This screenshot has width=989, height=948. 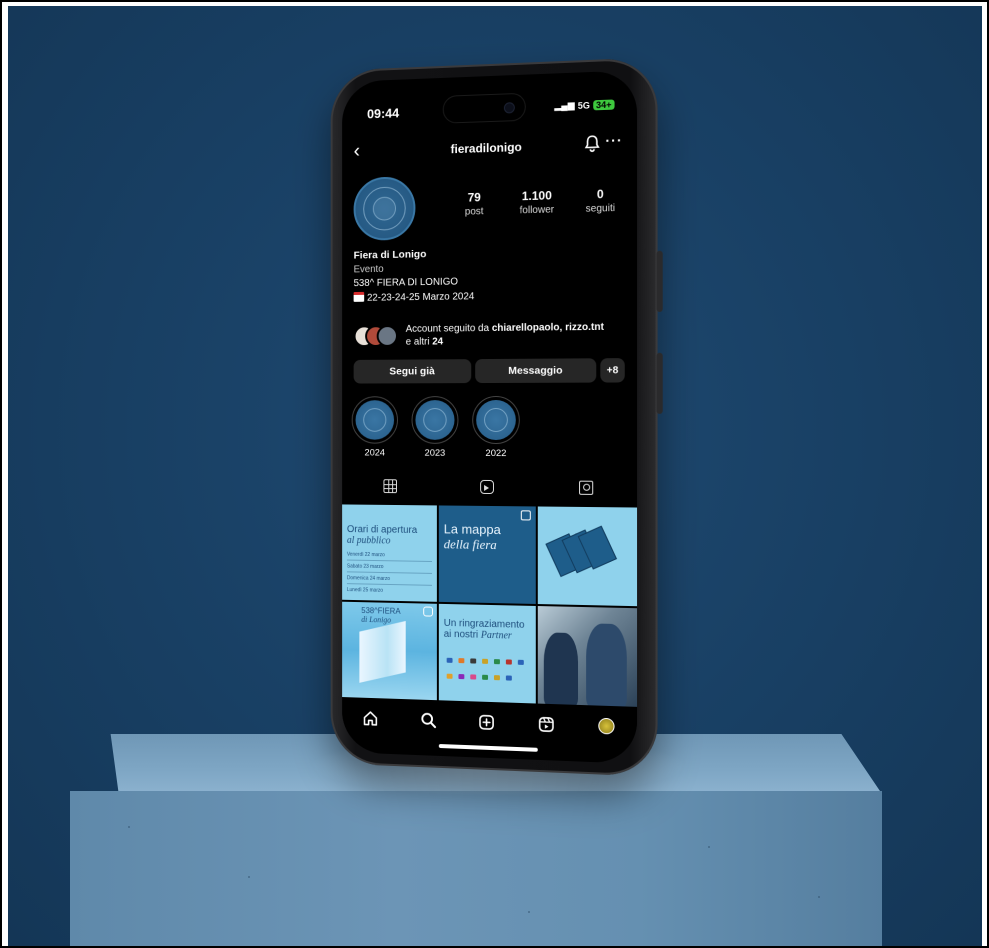 I want to click on tab-posts, so click(x=389, y=486).